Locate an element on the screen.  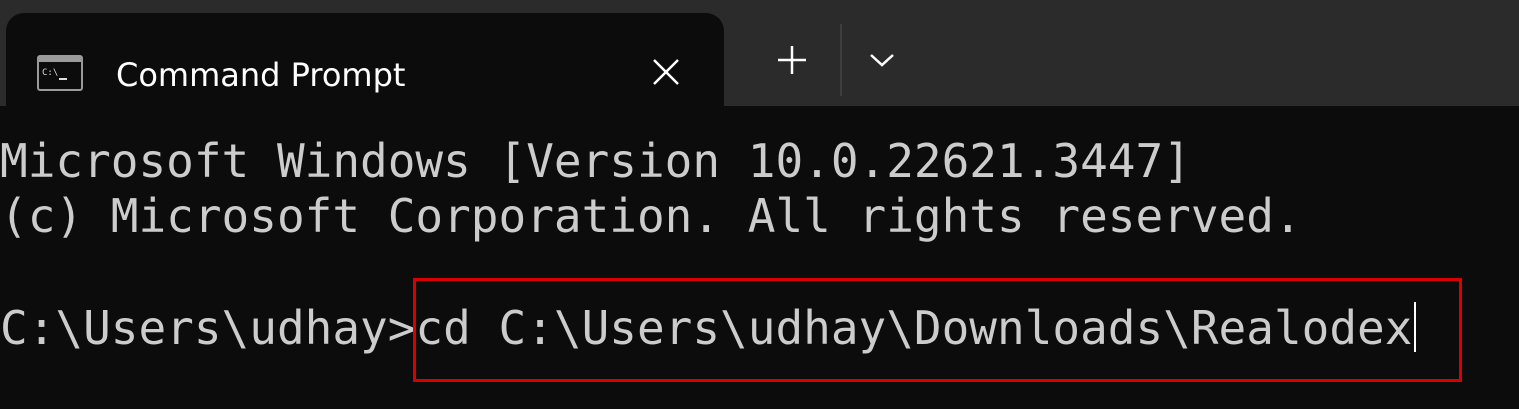
chevron-down-icon is located at coordinates (882, 60).